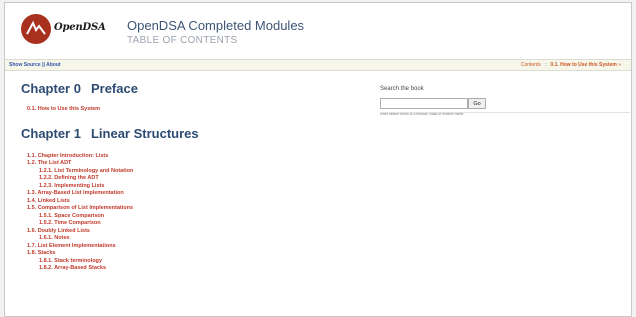 This screenshot has height=317, width=636. Describe the element at coordinates (182, 40) in the screenshot. I see `site-subtitle: TABLE OF CONTENTS` at that location.